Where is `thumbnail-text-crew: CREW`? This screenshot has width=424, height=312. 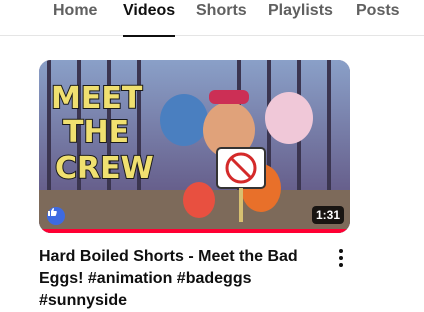
thumbnail-text-crew: CREW is located at coordinates (104, 168).